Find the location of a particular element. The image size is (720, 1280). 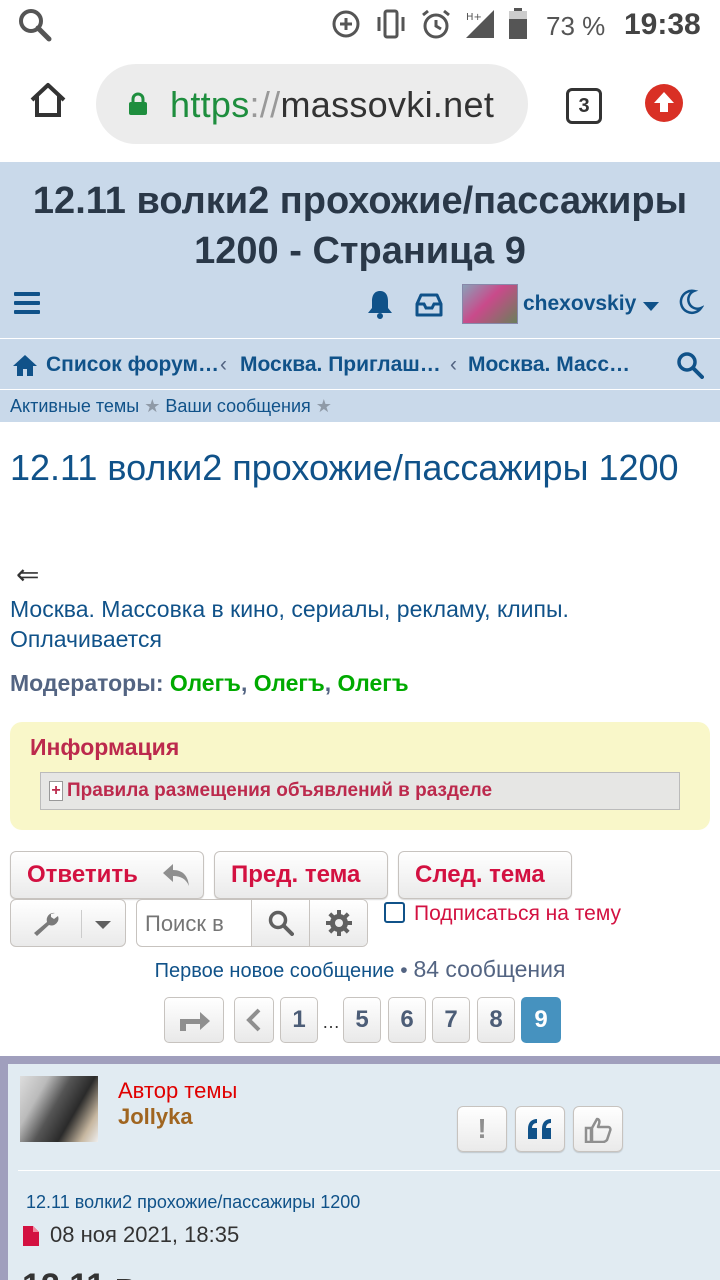

post-count: 84 сообщения is located at coordinates (489, 969).